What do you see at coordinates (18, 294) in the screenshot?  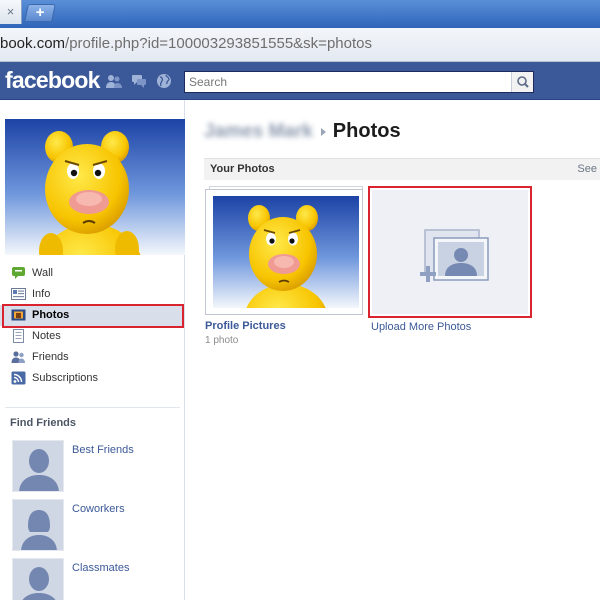 I see `info-icon` at bounding box center [18, 294].